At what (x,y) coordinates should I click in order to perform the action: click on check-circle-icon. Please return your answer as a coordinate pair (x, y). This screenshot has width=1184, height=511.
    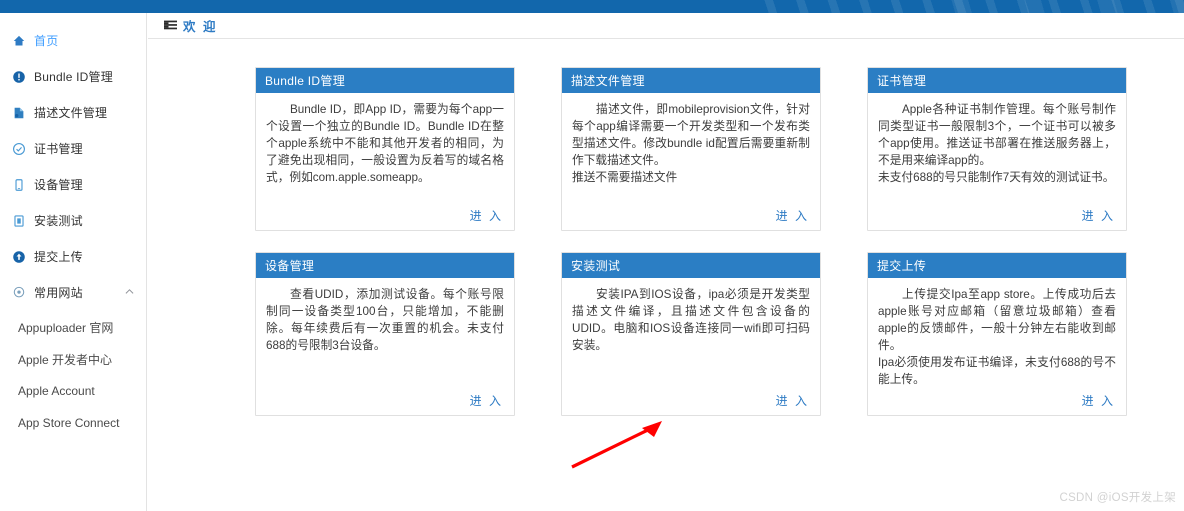
    Looking at the image, I should click on (18, 149).